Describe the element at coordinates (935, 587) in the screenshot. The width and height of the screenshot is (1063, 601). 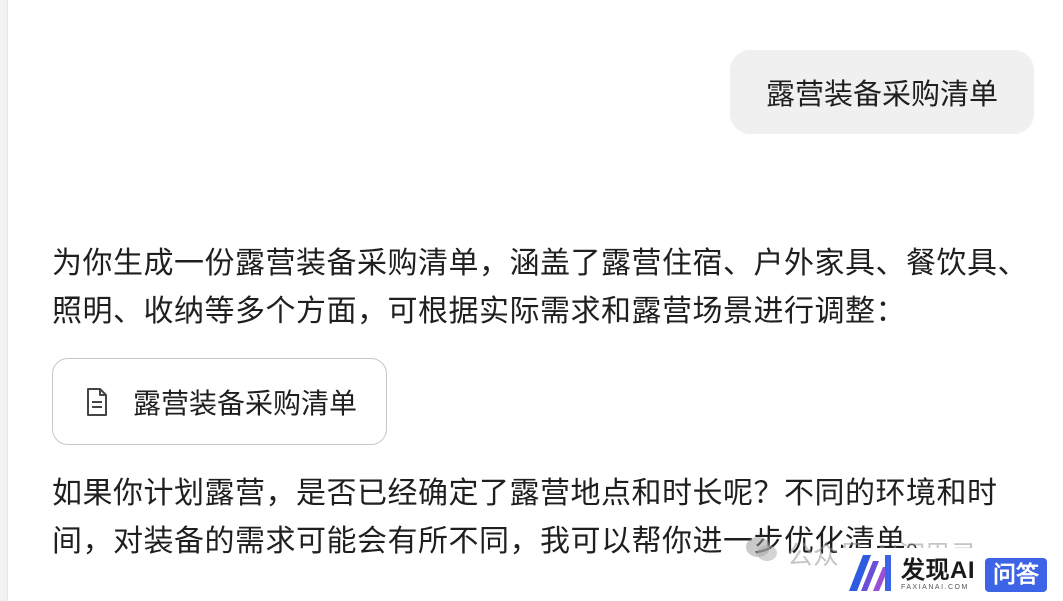
I see `logo-domain: FAXIANAI.COM` at that location.